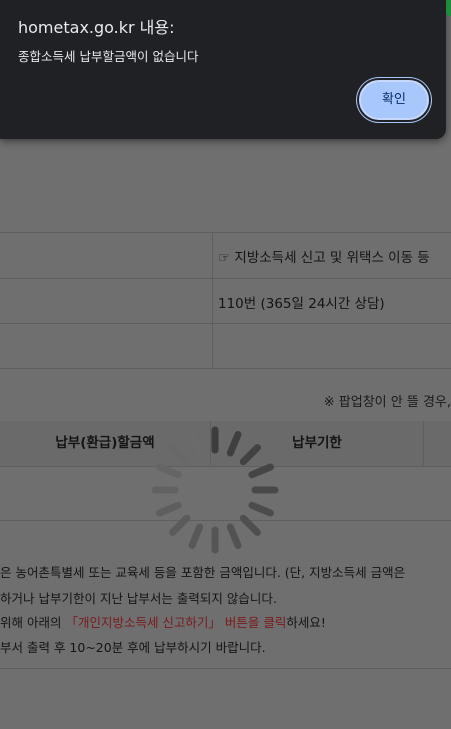 The width and height of the screenshot is (451, 729). Describe the element at coordinates (394, 100) in the screenshot. I see `ok-button: 확인` at that location.